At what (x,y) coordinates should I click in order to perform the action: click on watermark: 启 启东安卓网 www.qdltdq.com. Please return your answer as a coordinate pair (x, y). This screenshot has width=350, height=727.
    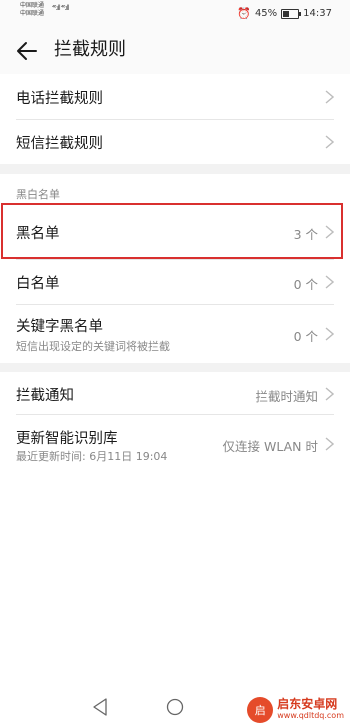
    Looking at the image, I should click on (295, 710).